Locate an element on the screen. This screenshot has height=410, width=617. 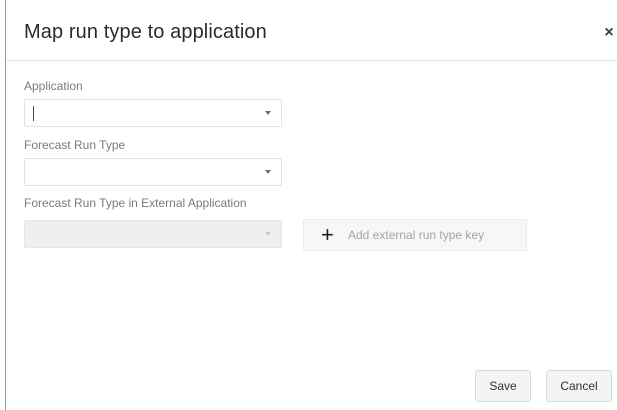
close-icon: × is located at coordinates (608, 33).